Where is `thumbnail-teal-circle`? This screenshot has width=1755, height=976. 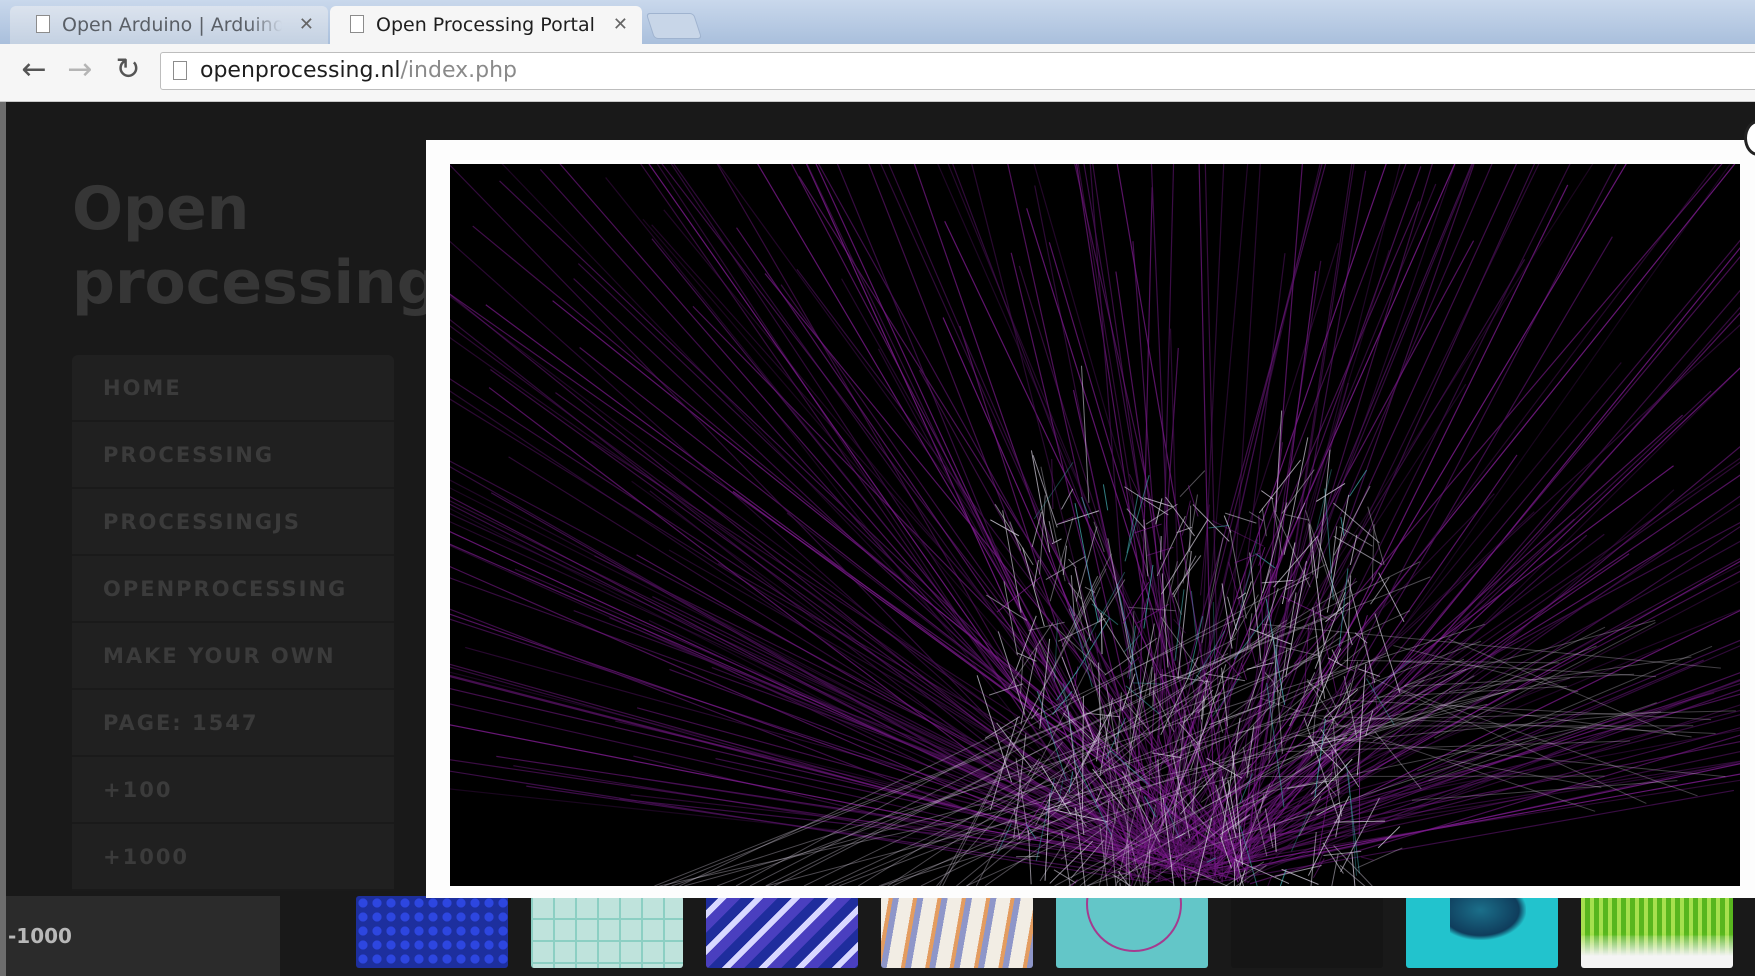 thumbnail-teal-circle is located at coordinates (1132, 932).